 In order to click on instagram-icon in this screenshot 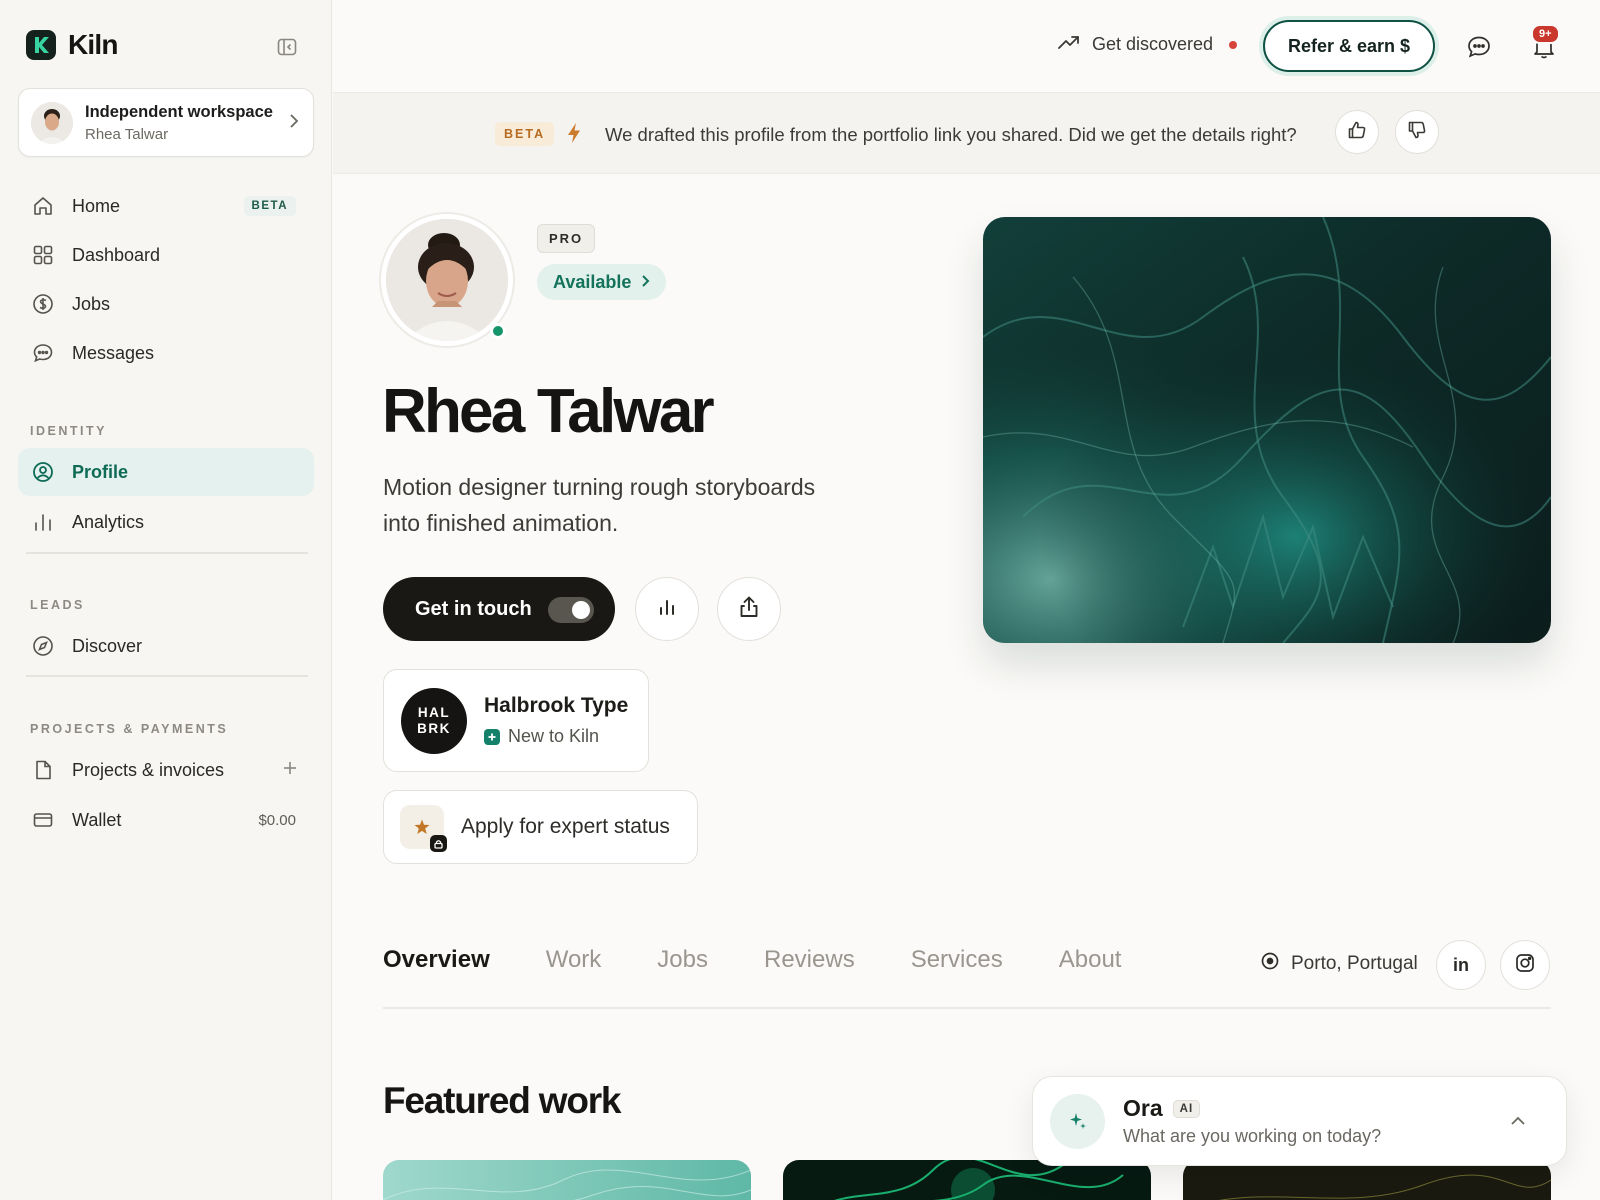, I will do `click(1525, 965)`.